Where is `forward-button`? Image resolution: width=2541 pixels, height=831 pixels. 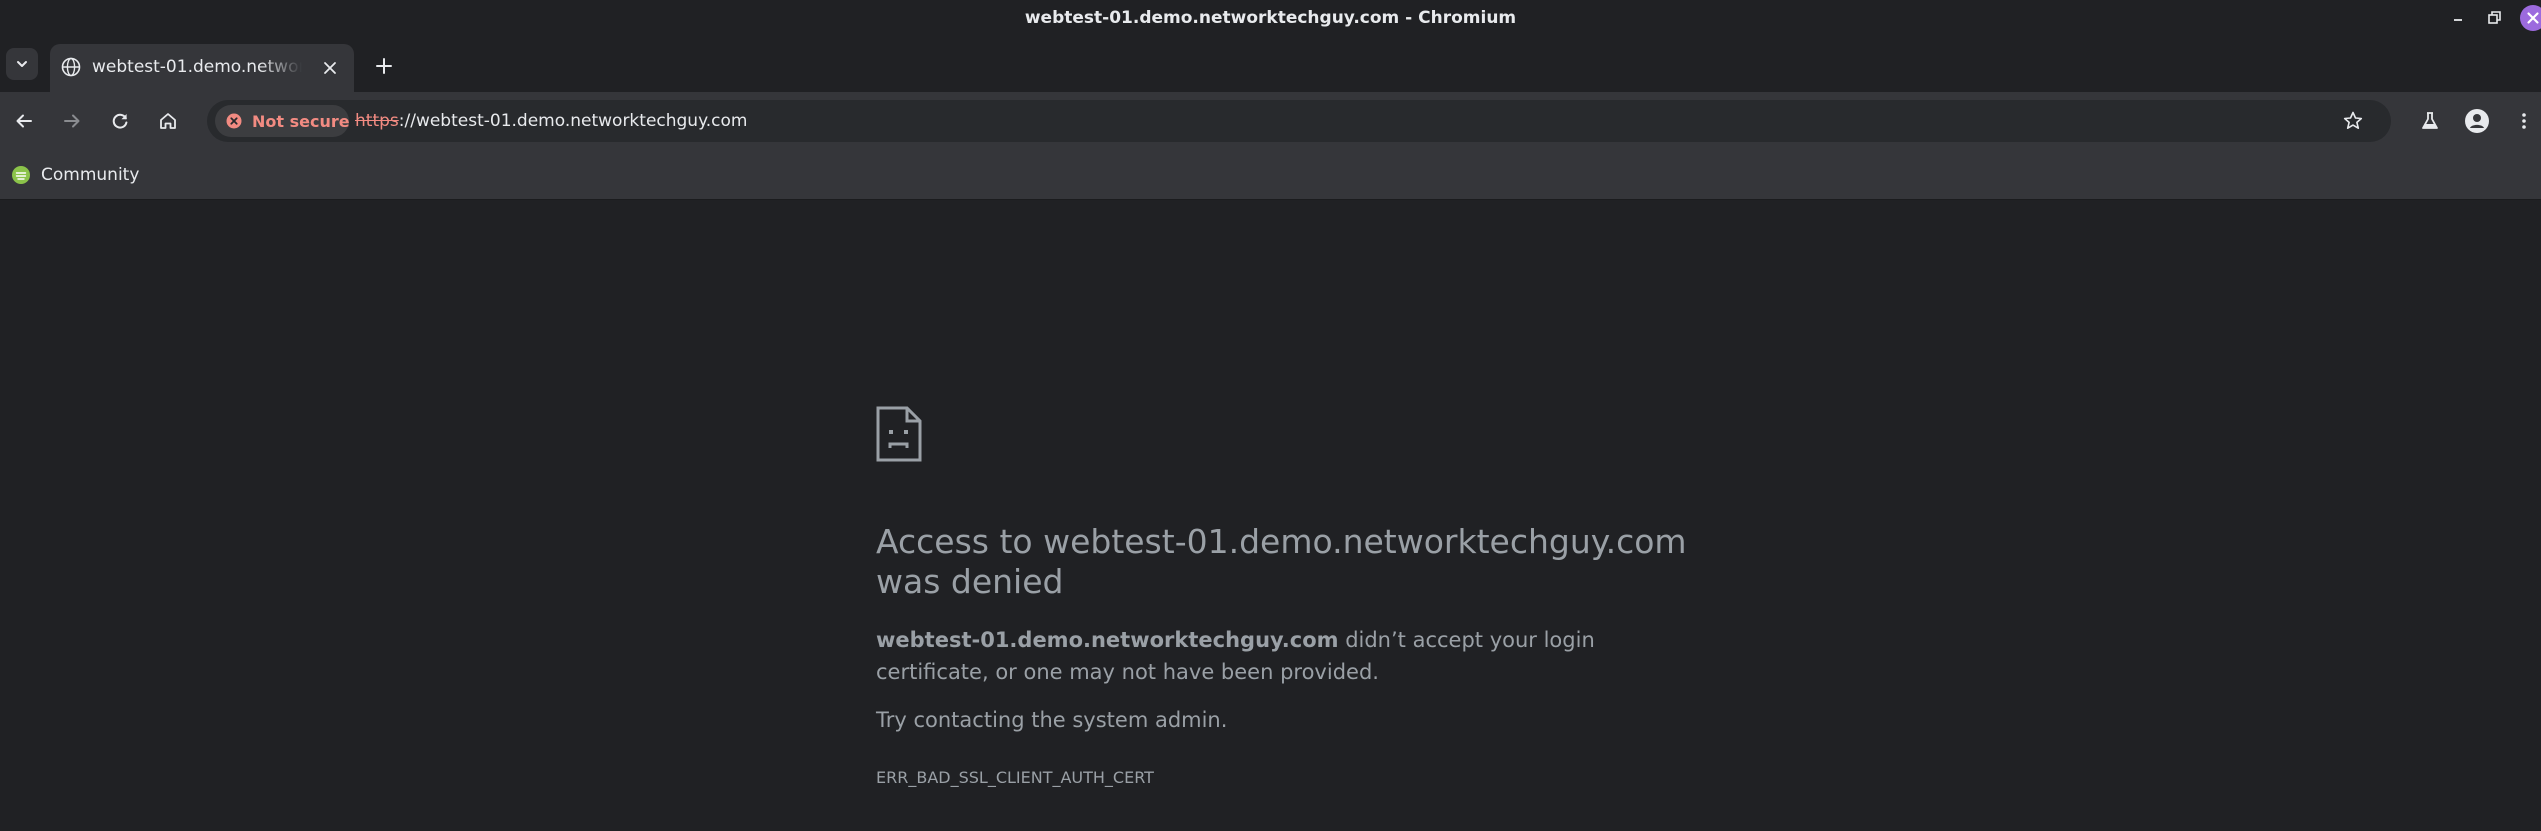 forward-button is located at coordinates (72, 121).